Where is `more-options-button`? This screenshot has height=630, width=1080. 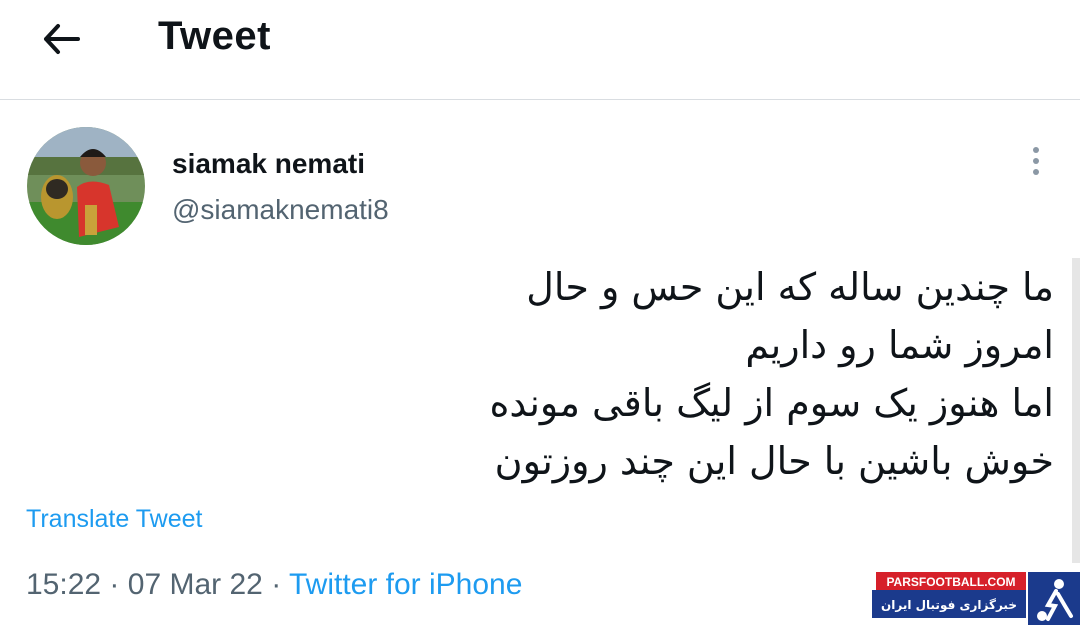
more-options-button is located at coordinates (1036, 163).